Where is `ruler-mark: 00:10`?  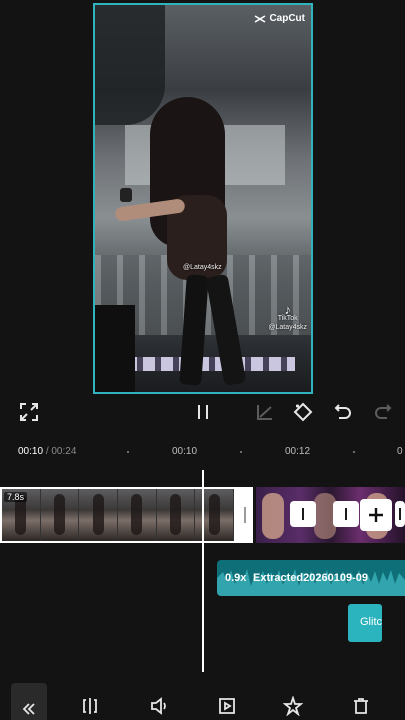
ruler-mark: 00:10 is located at coordinates (185, 451).